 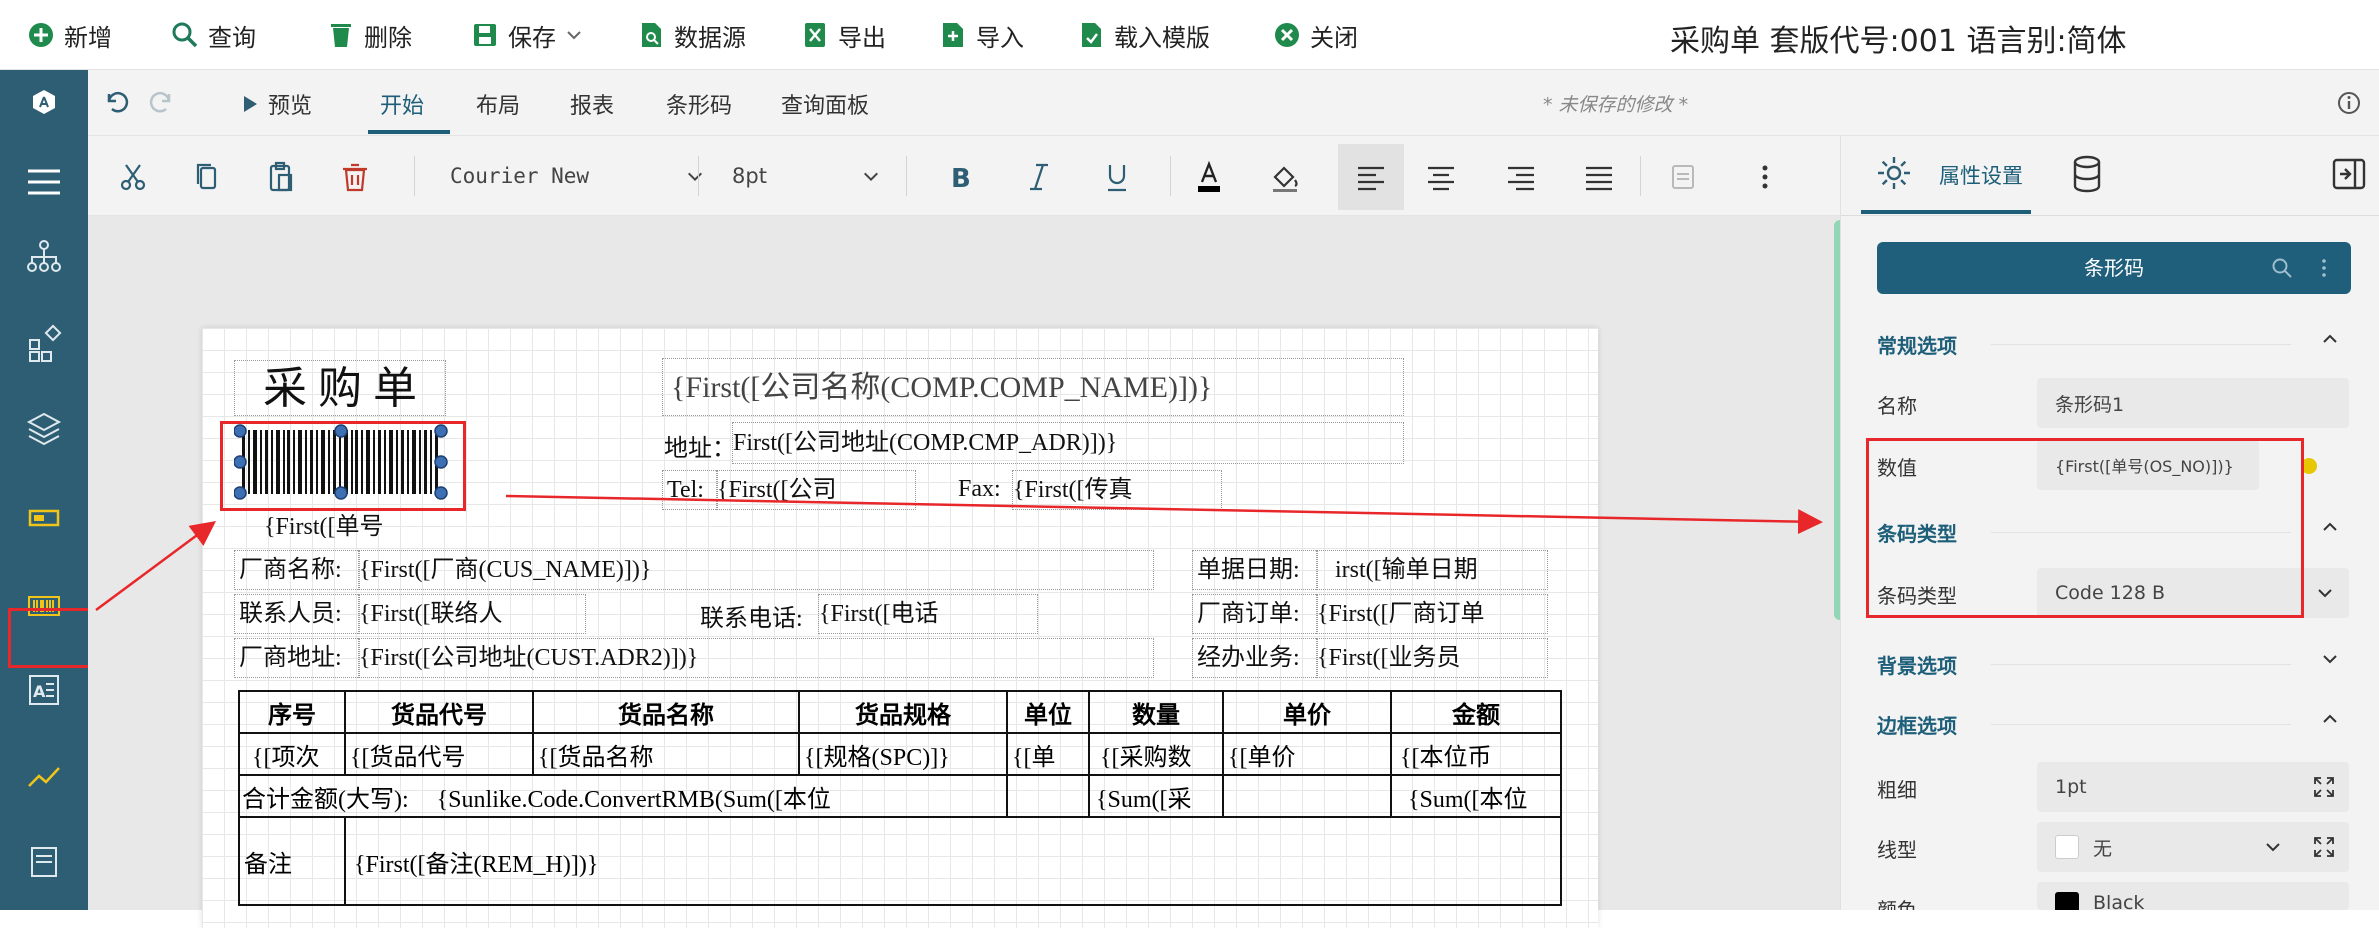 What do you see at coordinates (163, 101) in the screenshot?
I see `redo-icon` at bounding box center [163, 101].